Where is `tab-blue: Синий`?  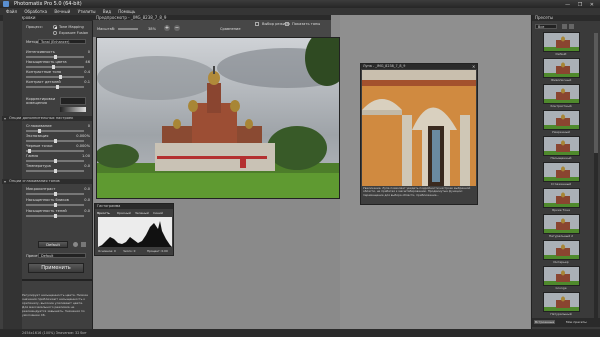 tab-blue: Синий is located at coordinates (158, 213).